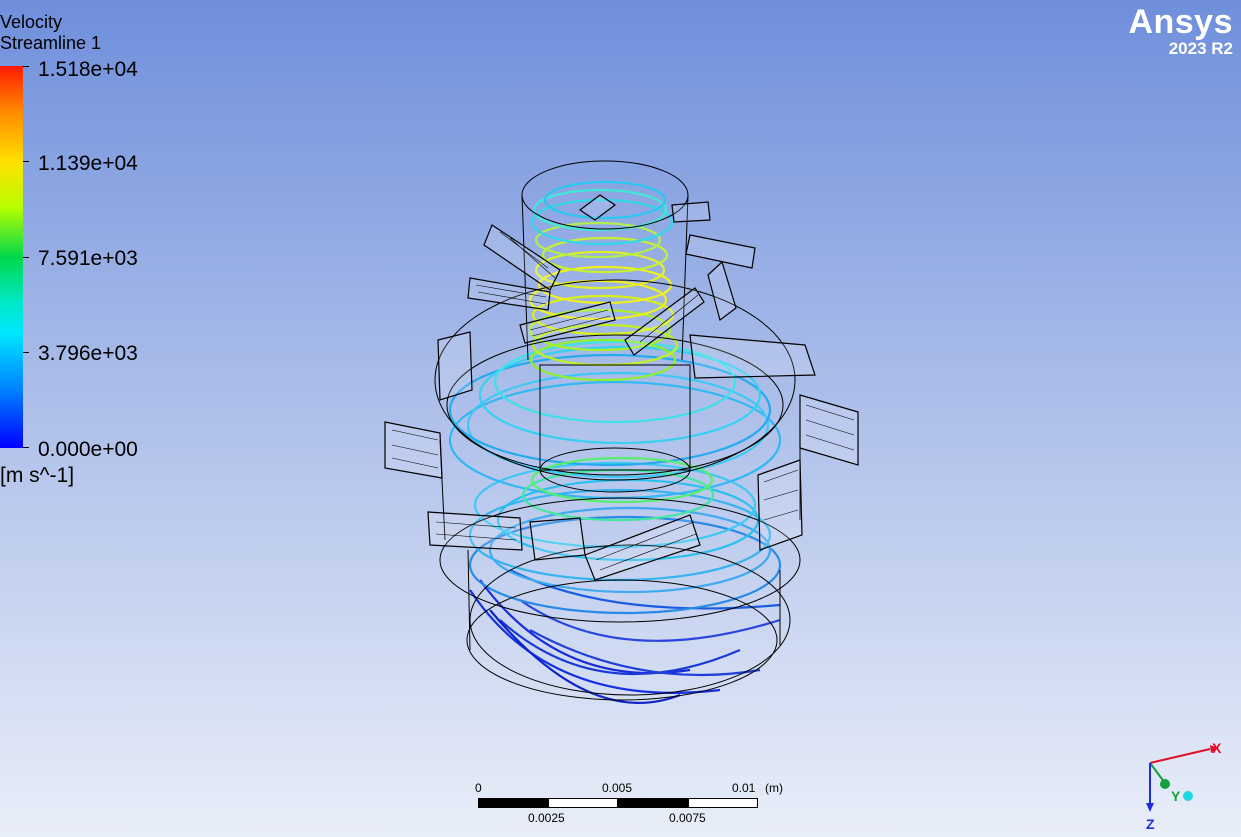  Describe the element at coordinates (1176, 796) in the screenshot. I see `y-axis-label: Y` at that location.